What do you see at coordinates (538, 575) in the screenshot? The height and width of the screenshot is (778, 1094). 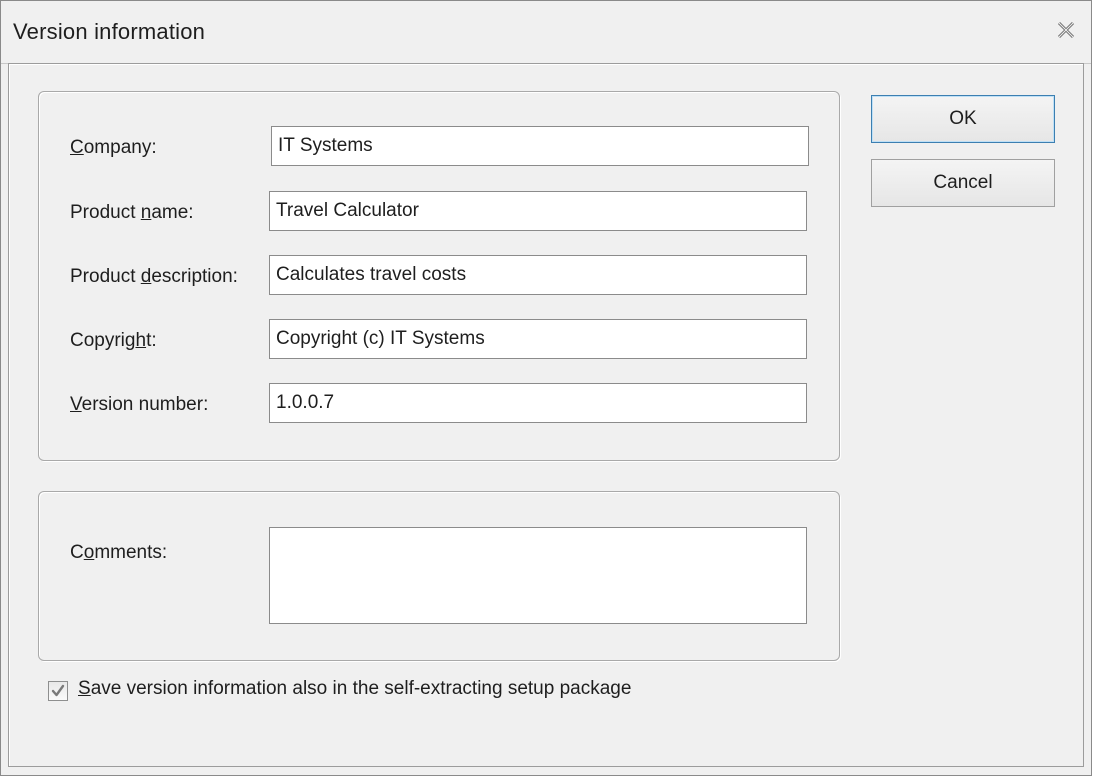 I see `comments-field` at bounding box center [538, 575].